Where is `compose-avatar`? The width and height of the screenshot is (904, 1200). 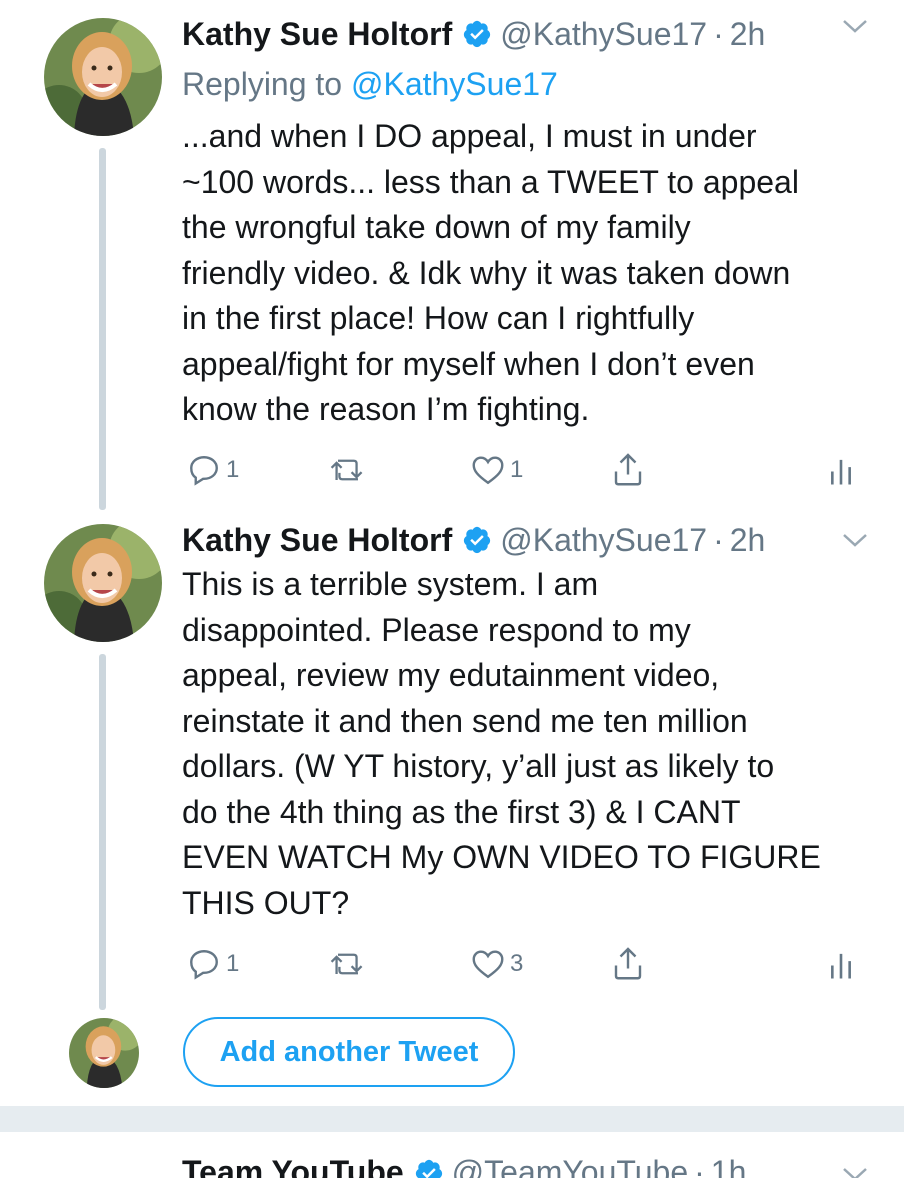 compose-avatar is located at coordinates (104, 1053).